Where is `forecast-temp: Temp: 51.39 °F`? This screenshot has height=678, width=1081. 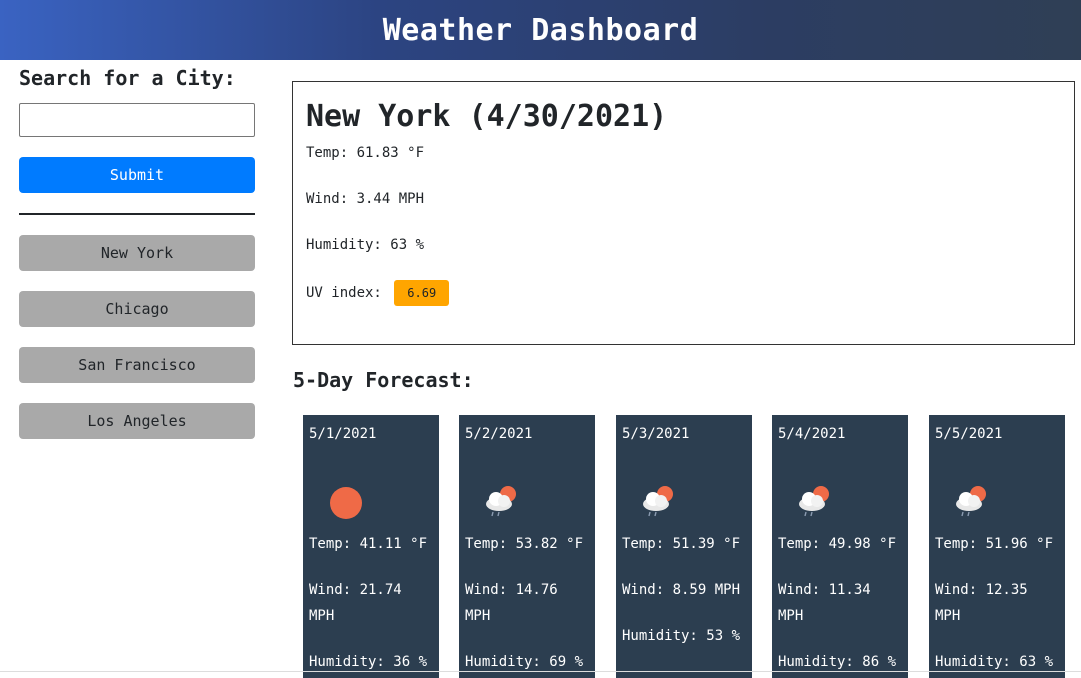 forecast-temp: Temp: 51.39 °F is located at coordinates (681, 544).